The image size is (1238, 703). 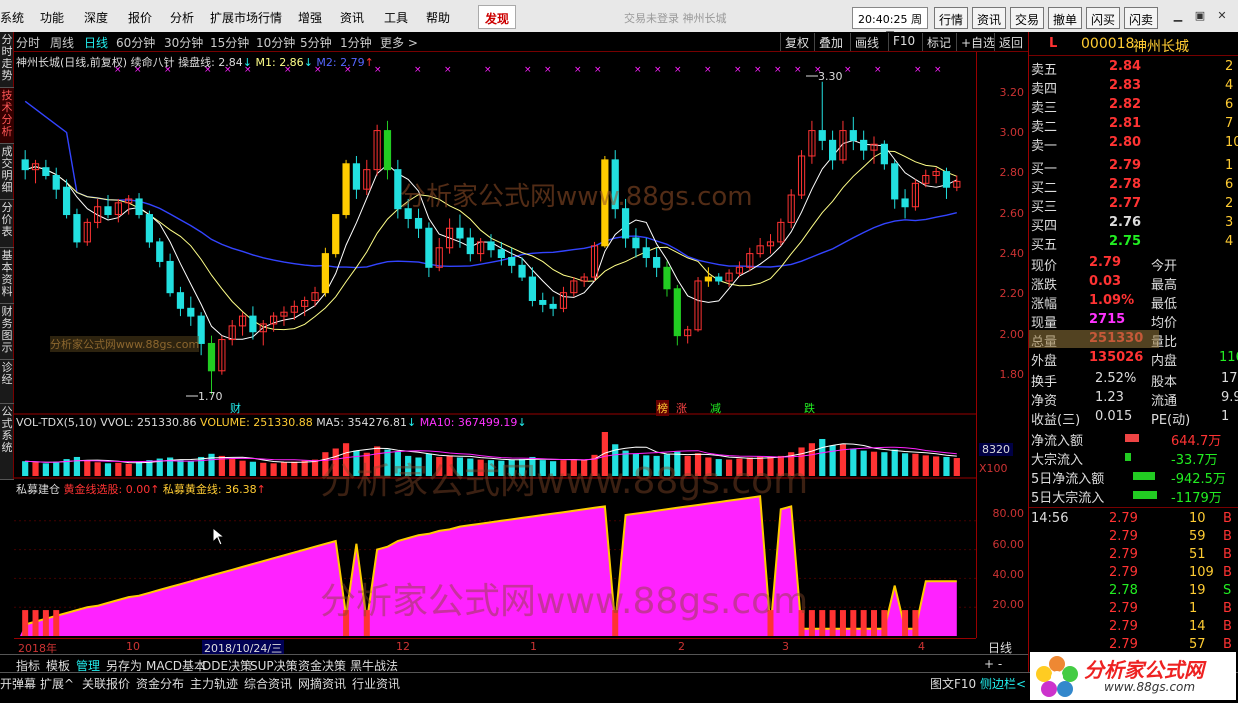 I want to click on btn-back: 返回, so click(x=1010, y=42).